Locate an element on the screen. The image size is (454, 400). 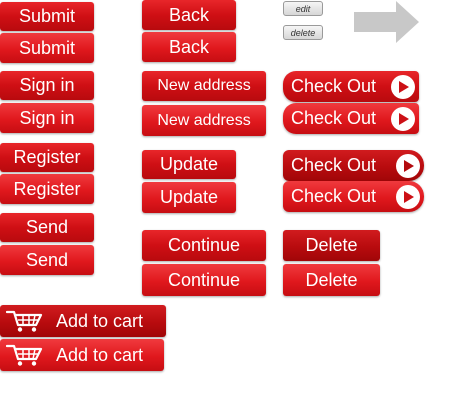
new-address-button: New address is located at coordinates (204, 86).